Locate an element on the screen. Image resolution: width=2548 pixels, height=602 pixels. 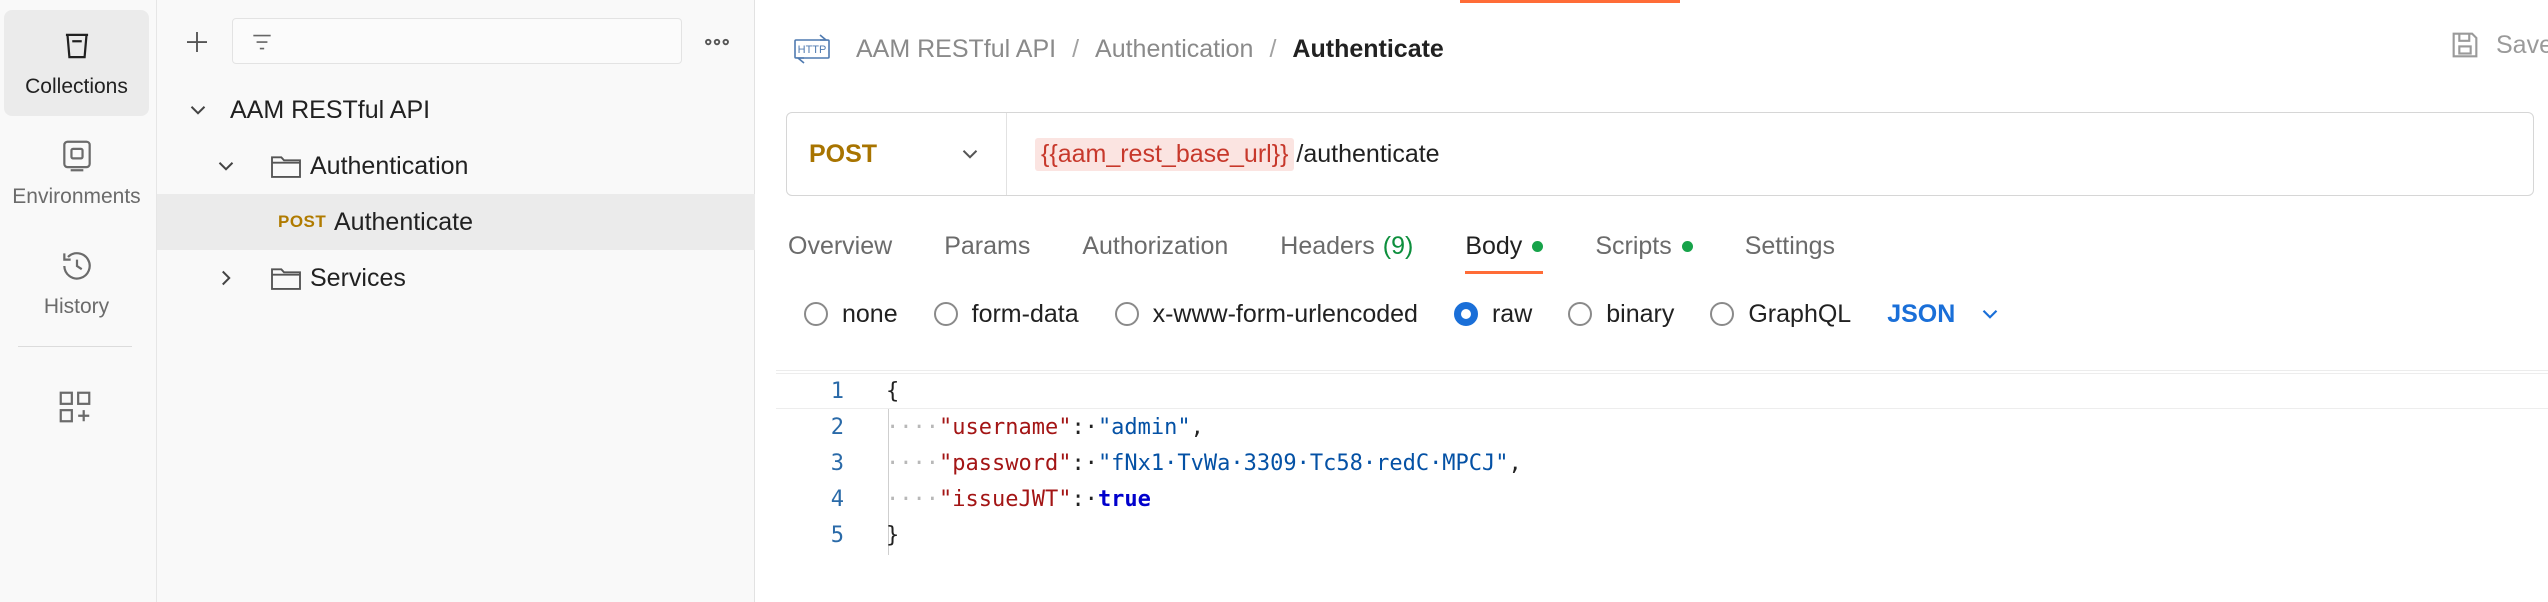
tree-item-label: Authenticate is located at coordinates (403, 221).